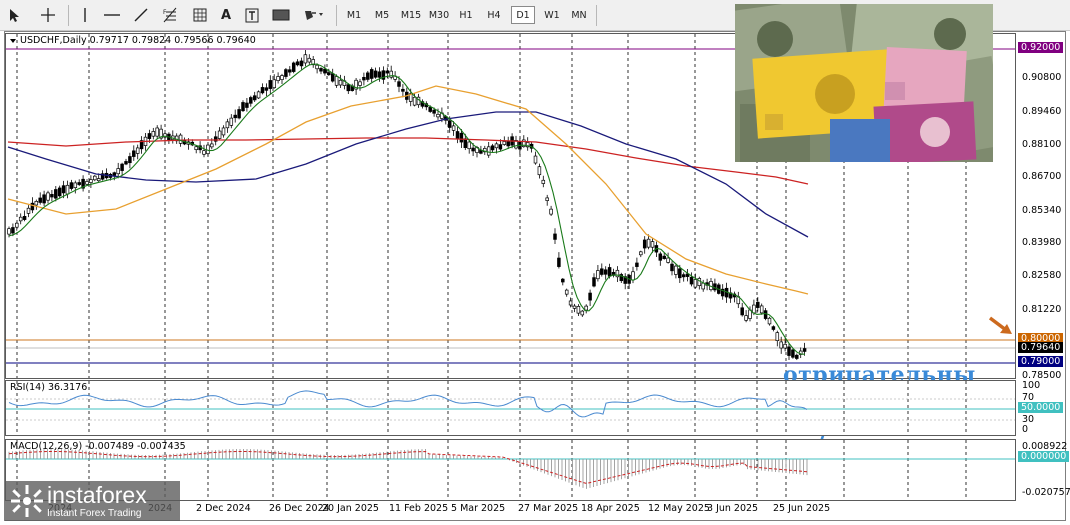 The height and width of the screenshot is (525, 1070). I want to click on rsi-pane, so click(510, 408).